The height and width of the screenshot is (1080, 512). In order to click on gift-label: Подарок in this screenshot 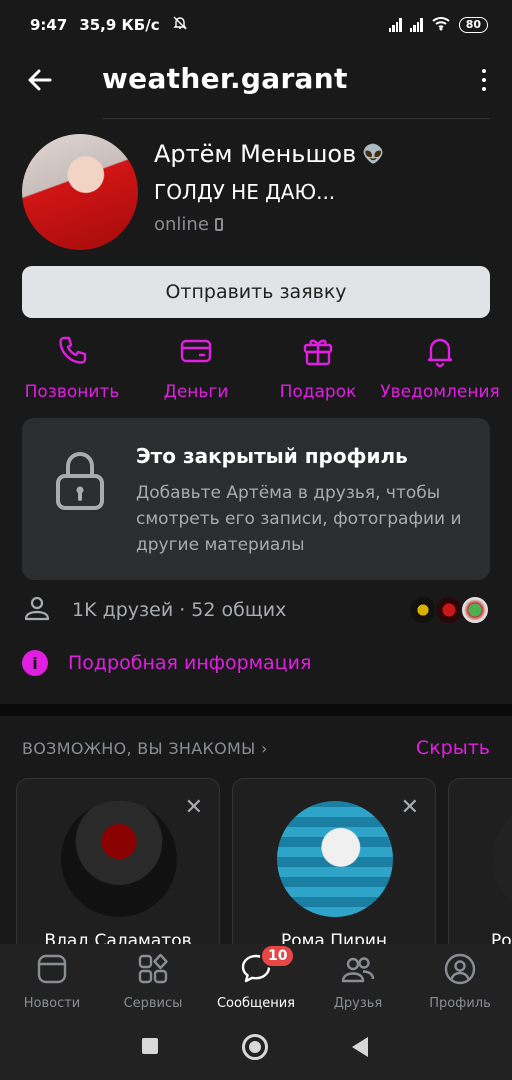, I will do `click(318, 392)`.